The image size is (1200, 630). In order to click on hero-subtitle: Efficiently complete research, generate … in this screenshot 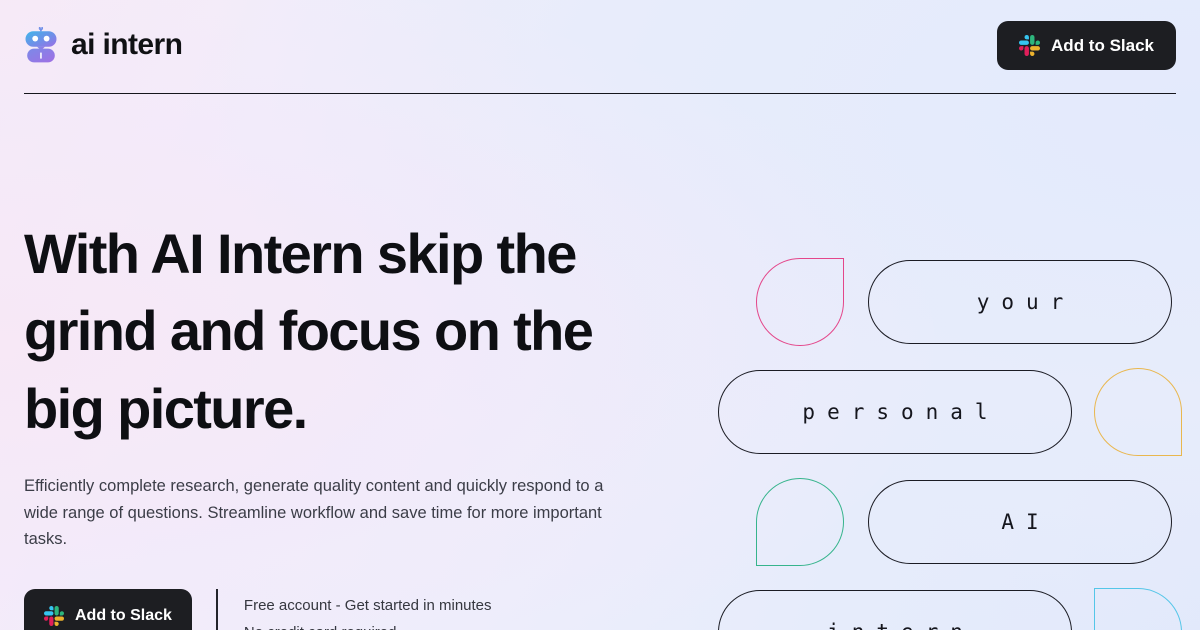, I will do `click(314, 512)`.